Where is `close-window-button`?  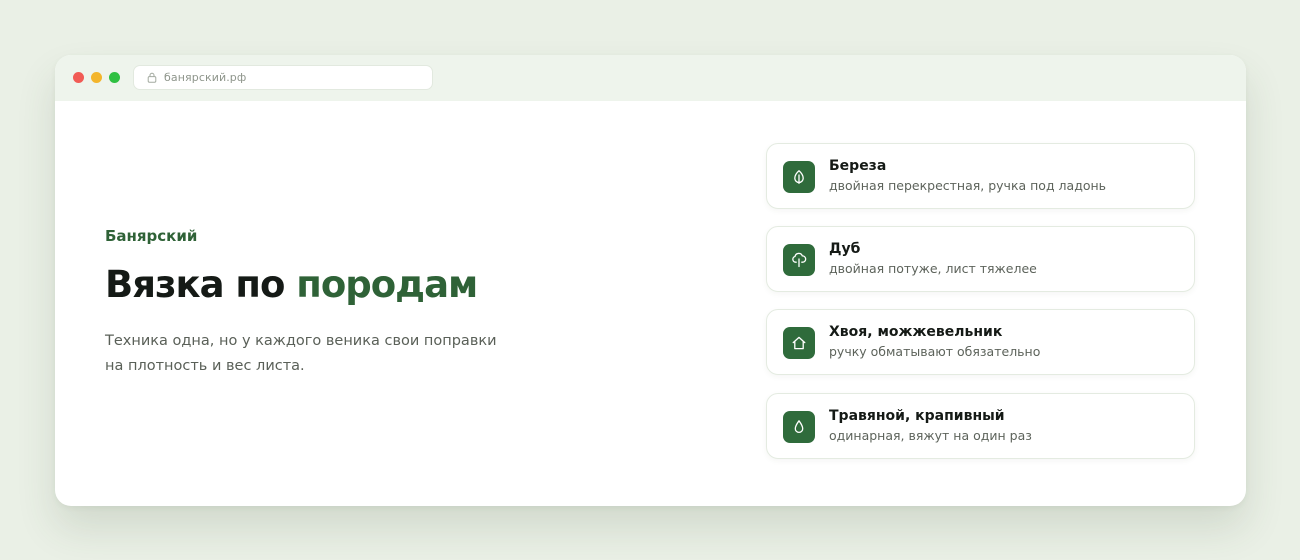
close-window-button is located at coordinates (78, 77).